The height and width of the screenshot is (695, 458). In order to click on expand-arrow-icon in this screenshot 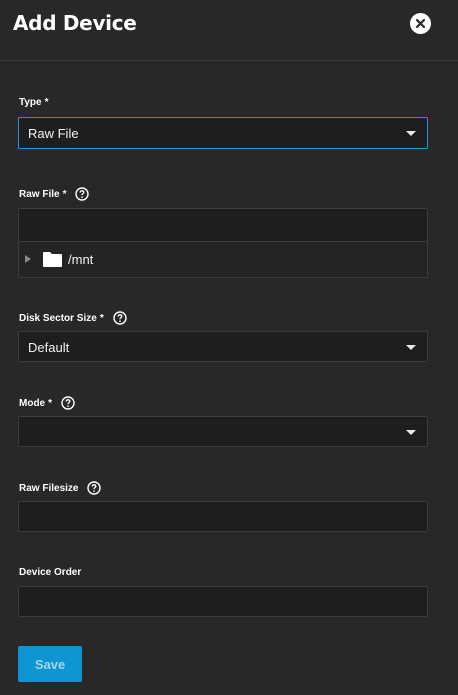, I will do `click(28, 259)`.